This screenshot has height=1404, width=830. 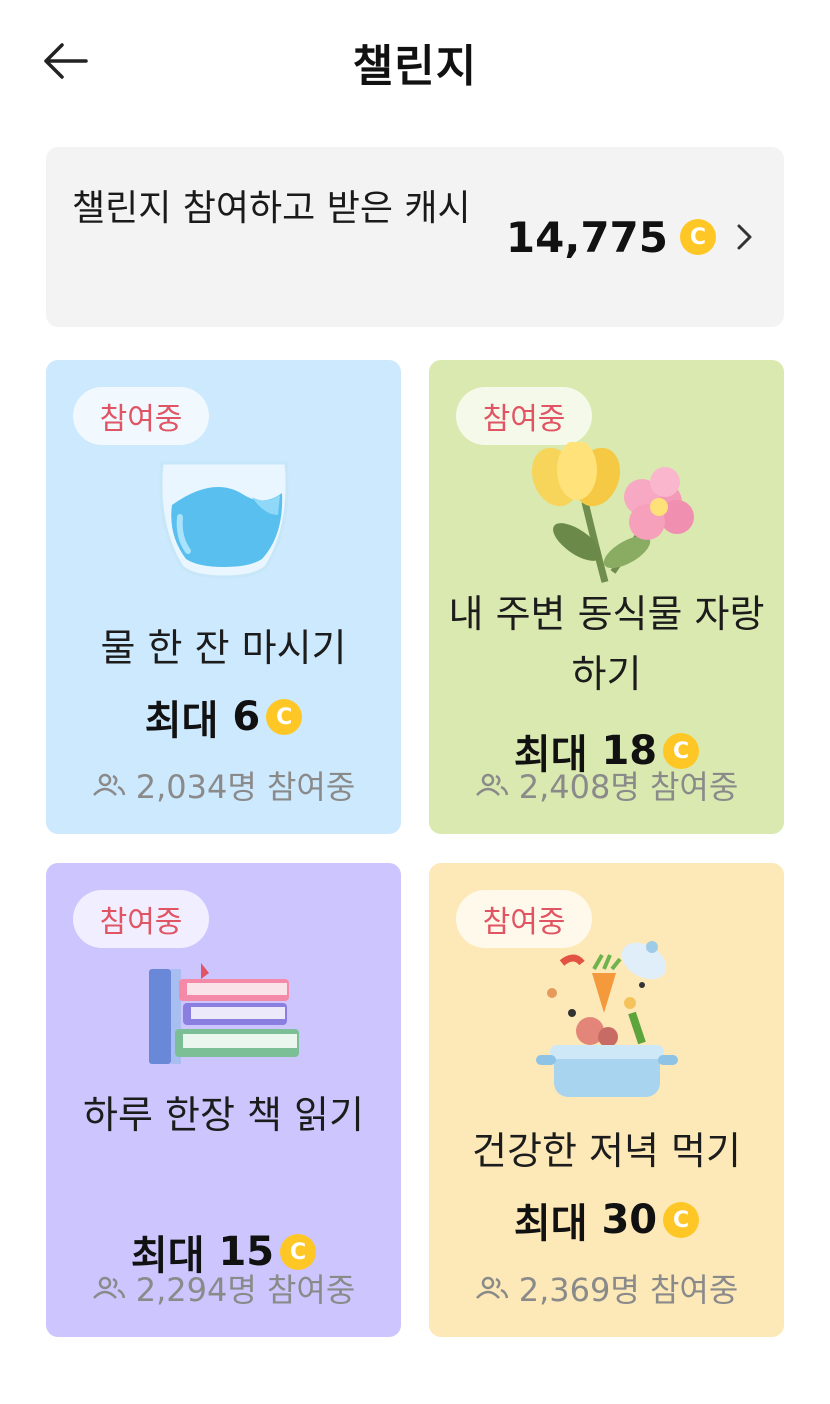 I want to click on flowers-icon, so click(x=606, y=514).